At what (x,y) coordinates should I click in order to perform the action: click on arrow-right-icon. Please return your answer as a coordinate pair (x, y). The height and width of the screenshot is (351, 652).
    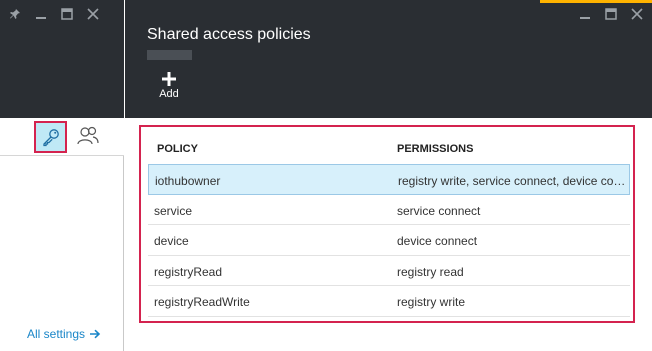
    Looking at the image, I should click on (95, 334).